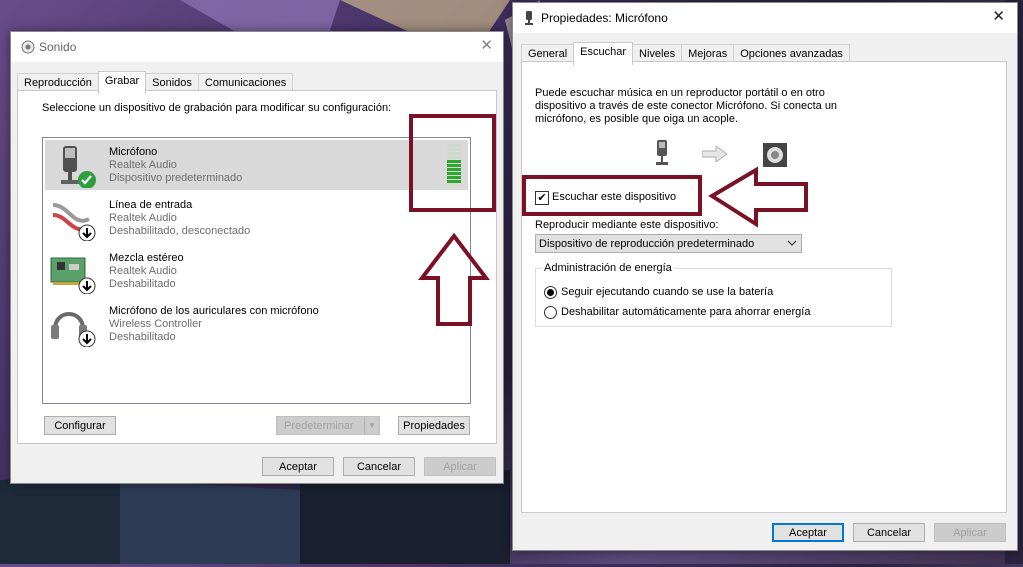 Image resolution: width=1023 pixels, height=567 pixels. I want to click on device-name: Micrófono, so click(133, 152).